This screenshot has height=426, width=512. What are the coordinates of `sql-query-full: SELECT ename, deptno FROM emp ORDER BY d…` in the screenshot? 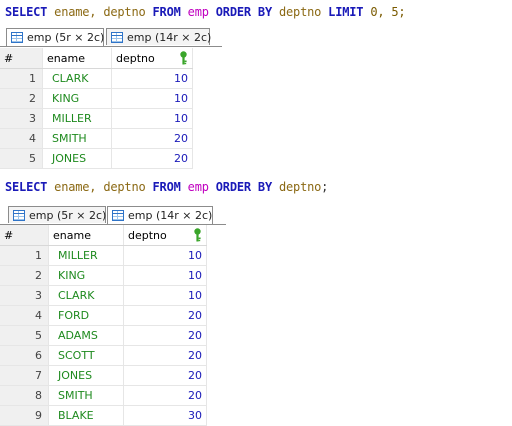 It's located at (166, 187).